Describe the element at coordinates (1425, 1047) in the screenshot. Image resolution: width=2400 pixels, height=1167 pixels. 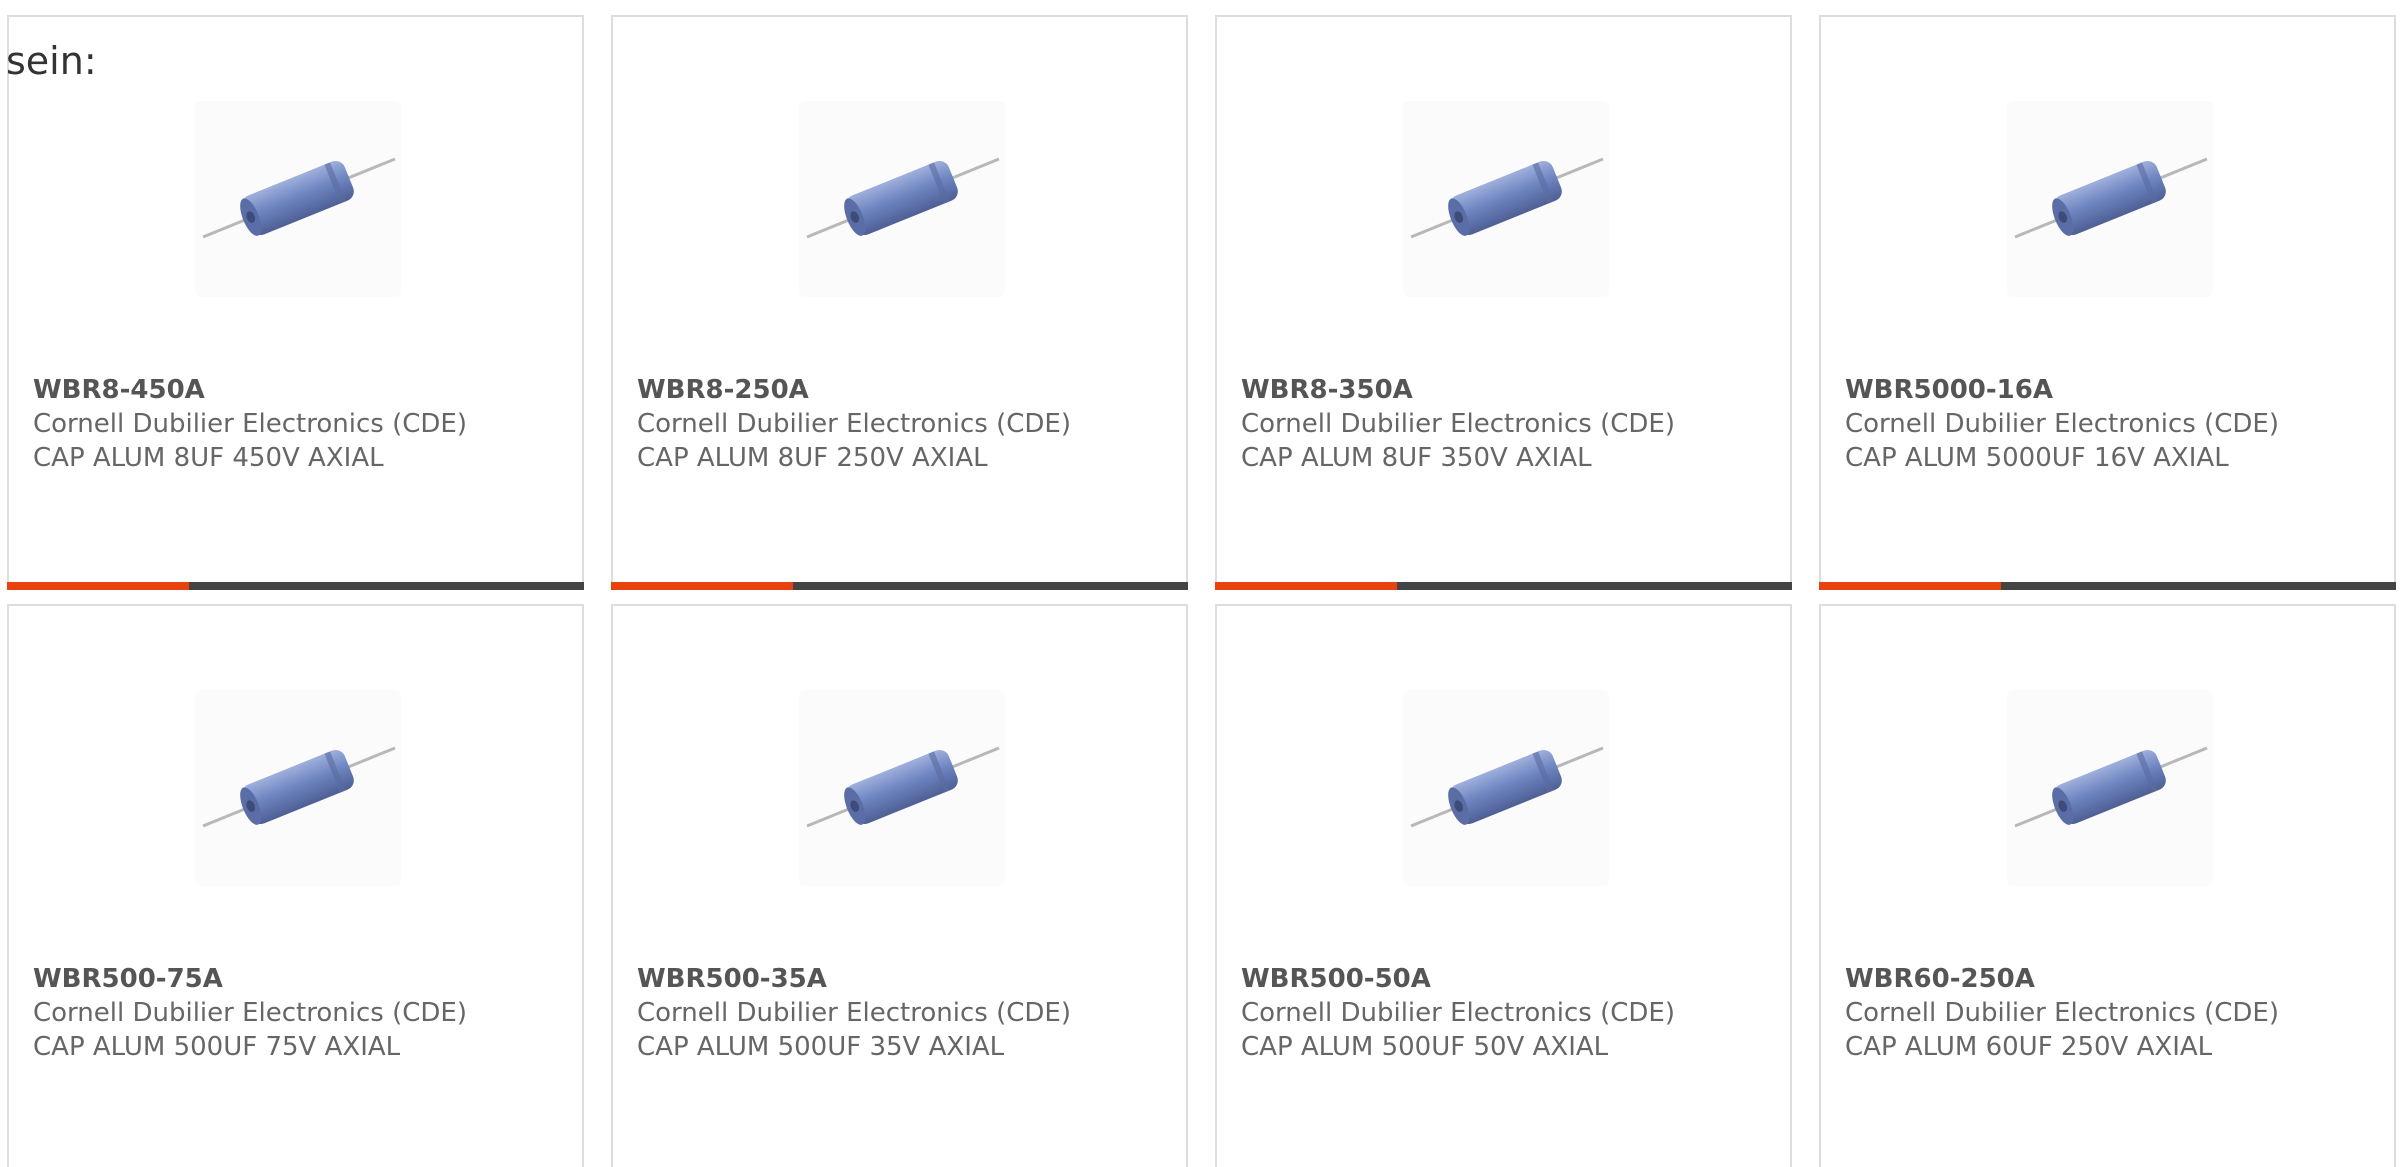
I see `description: CAP ALUM 500UF 50V AXIAL` at that location.